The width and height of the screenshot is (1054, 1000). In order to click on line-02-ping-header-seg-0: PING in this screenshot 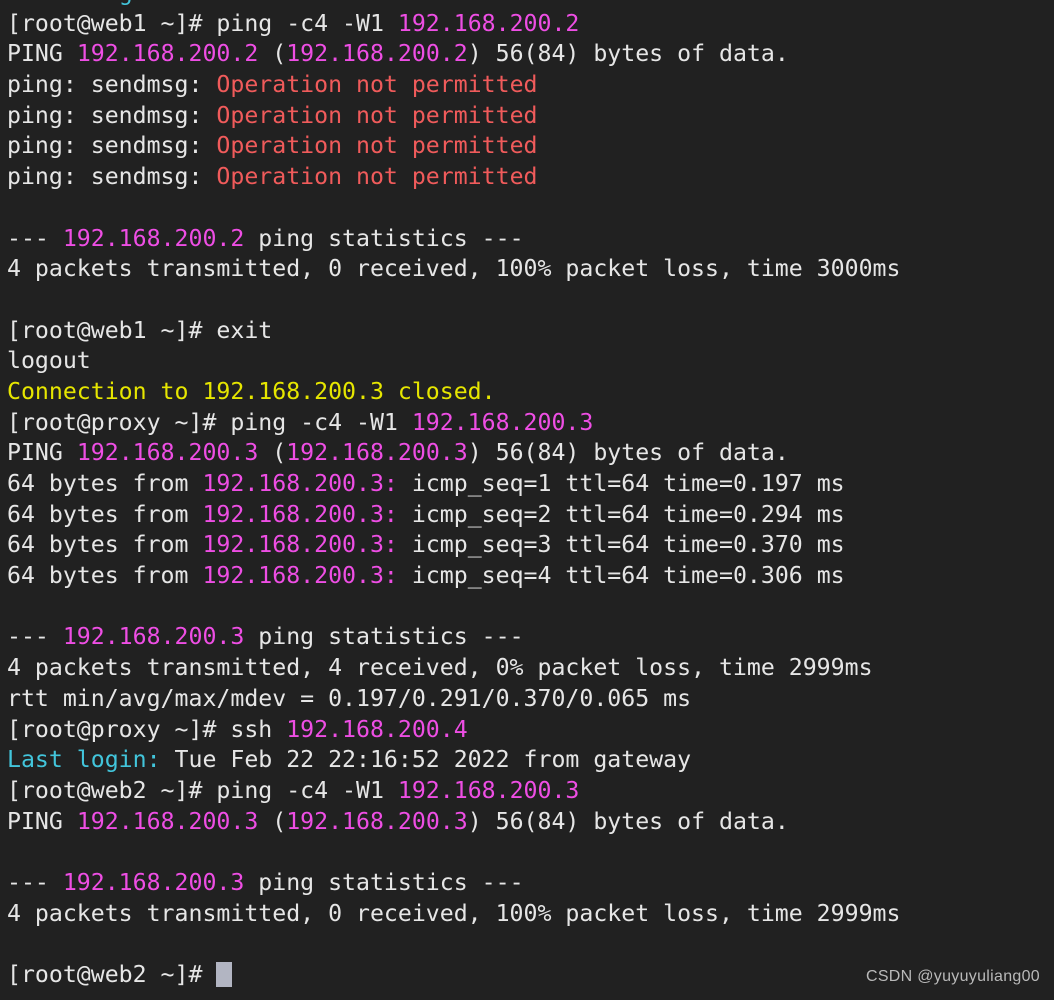, I will do `click(42, 54)`.